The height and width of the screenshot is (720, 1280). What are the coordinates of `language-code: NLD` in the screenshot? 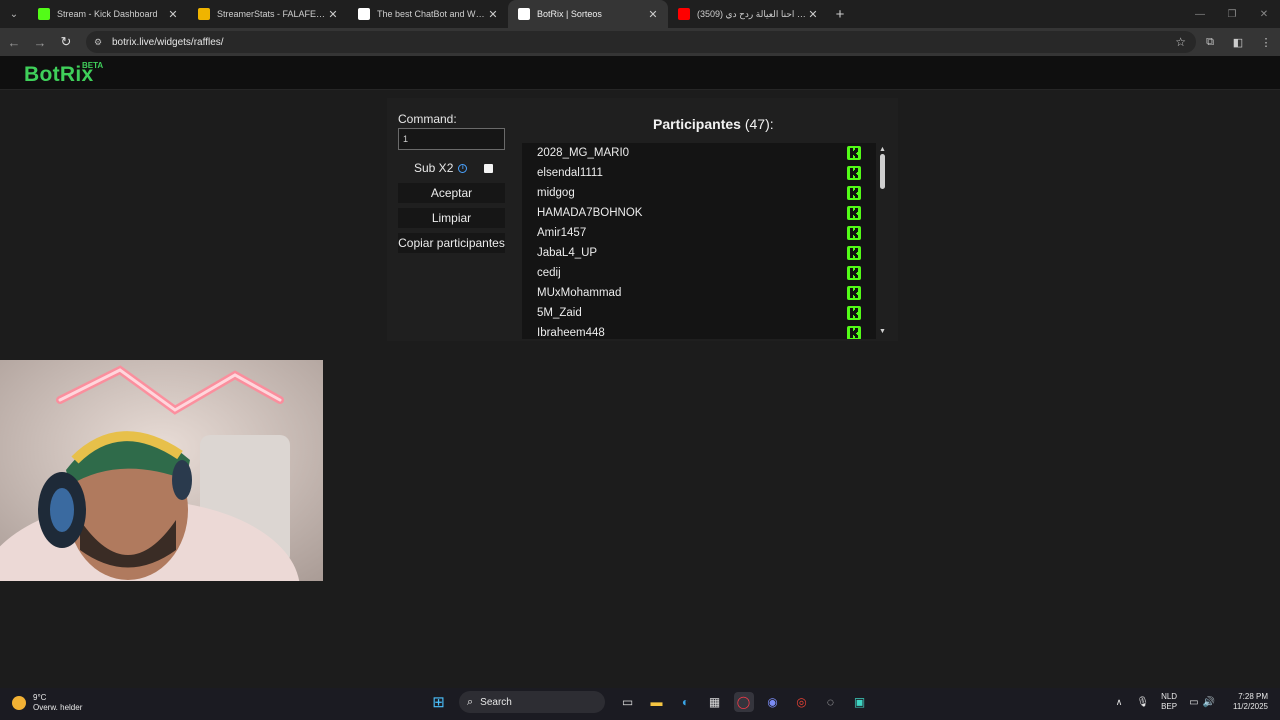 It's located at (1169, 696).